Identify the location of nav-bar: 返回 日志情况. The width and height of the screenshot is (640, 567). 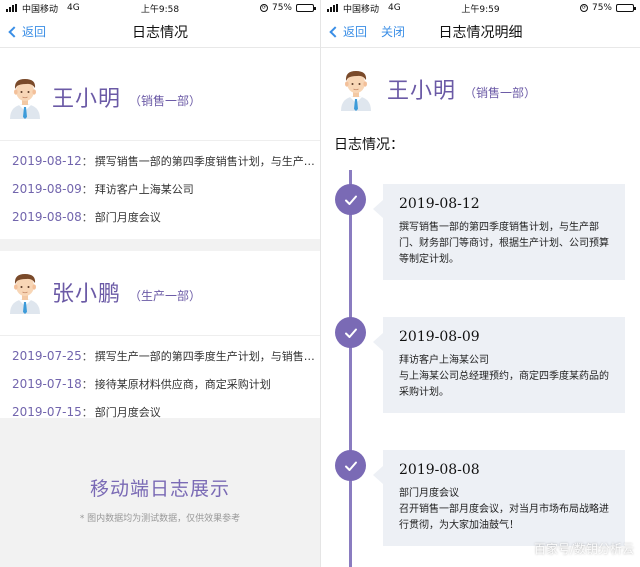
(160, 32).